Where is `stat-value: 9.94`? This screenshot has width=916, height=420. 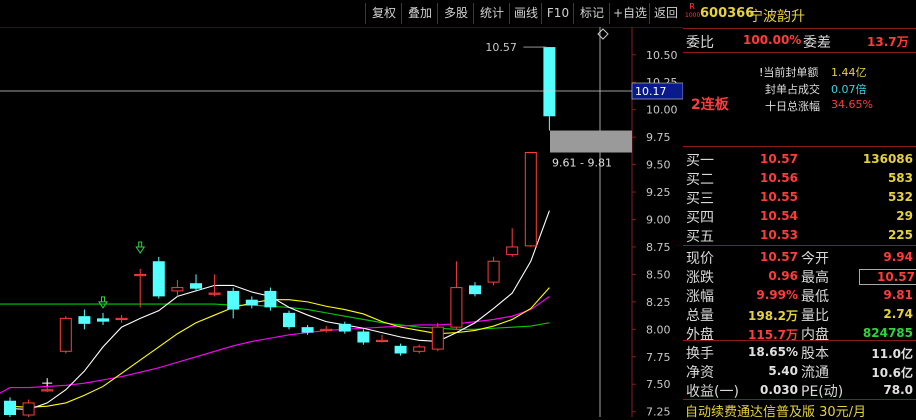 stat-value: 9.94 is located at coordinates (898, 257).